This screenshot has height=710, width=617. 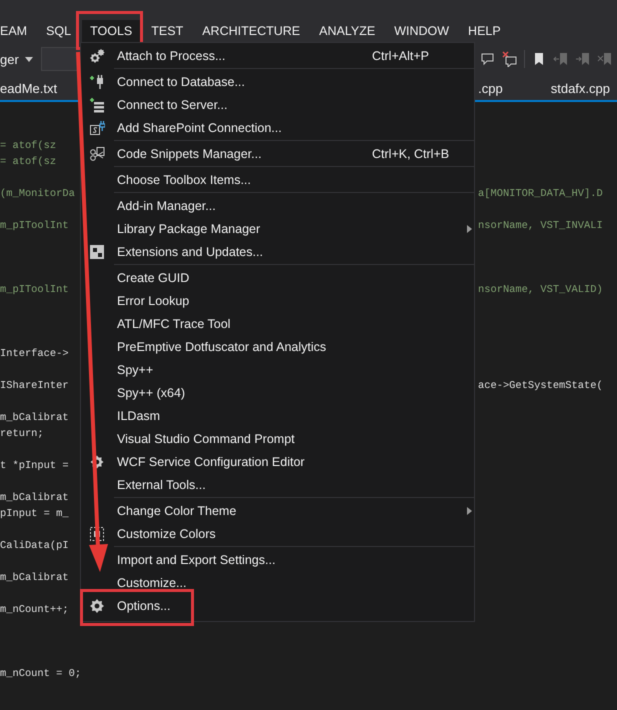 What do you see at coordinates (541, 194) in the screenshot?
I see `code-text: a[MONITOR_DATA_HV].D` at bounding box center [541, 194].